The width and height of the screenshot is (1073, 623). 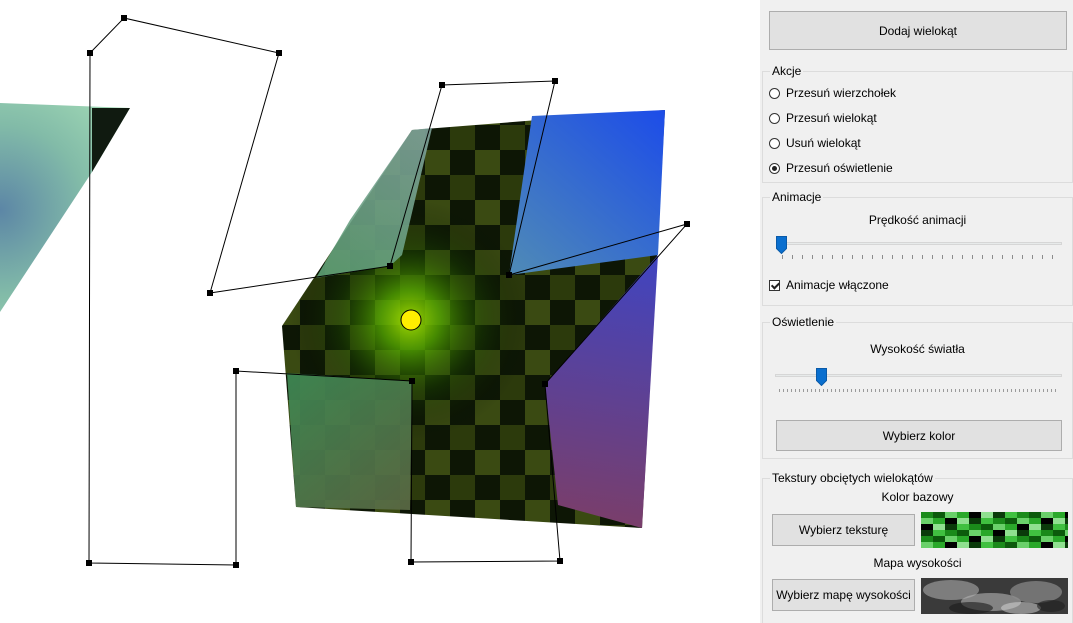 I want to click on animation-group-title: Animacje, so click(x=797, y=197).